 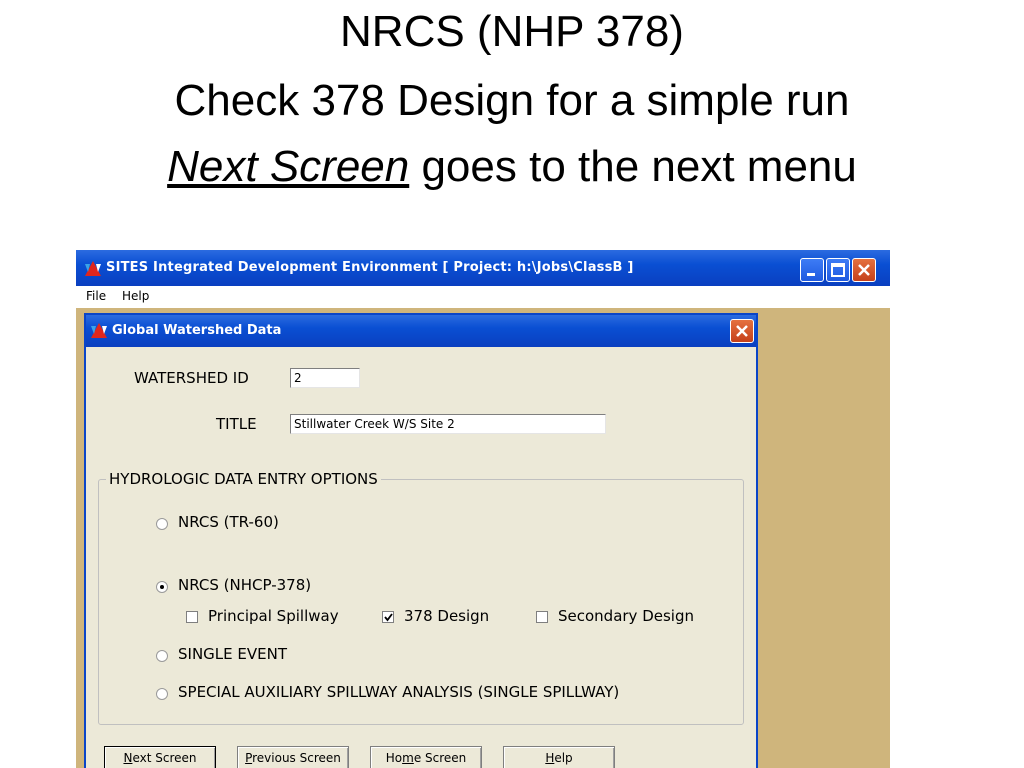 What do you see at coordinates (421, 331) in the screenshot?
I see `dialog-title-bar: Global Watershed Data` at bounding box center [421, 331].